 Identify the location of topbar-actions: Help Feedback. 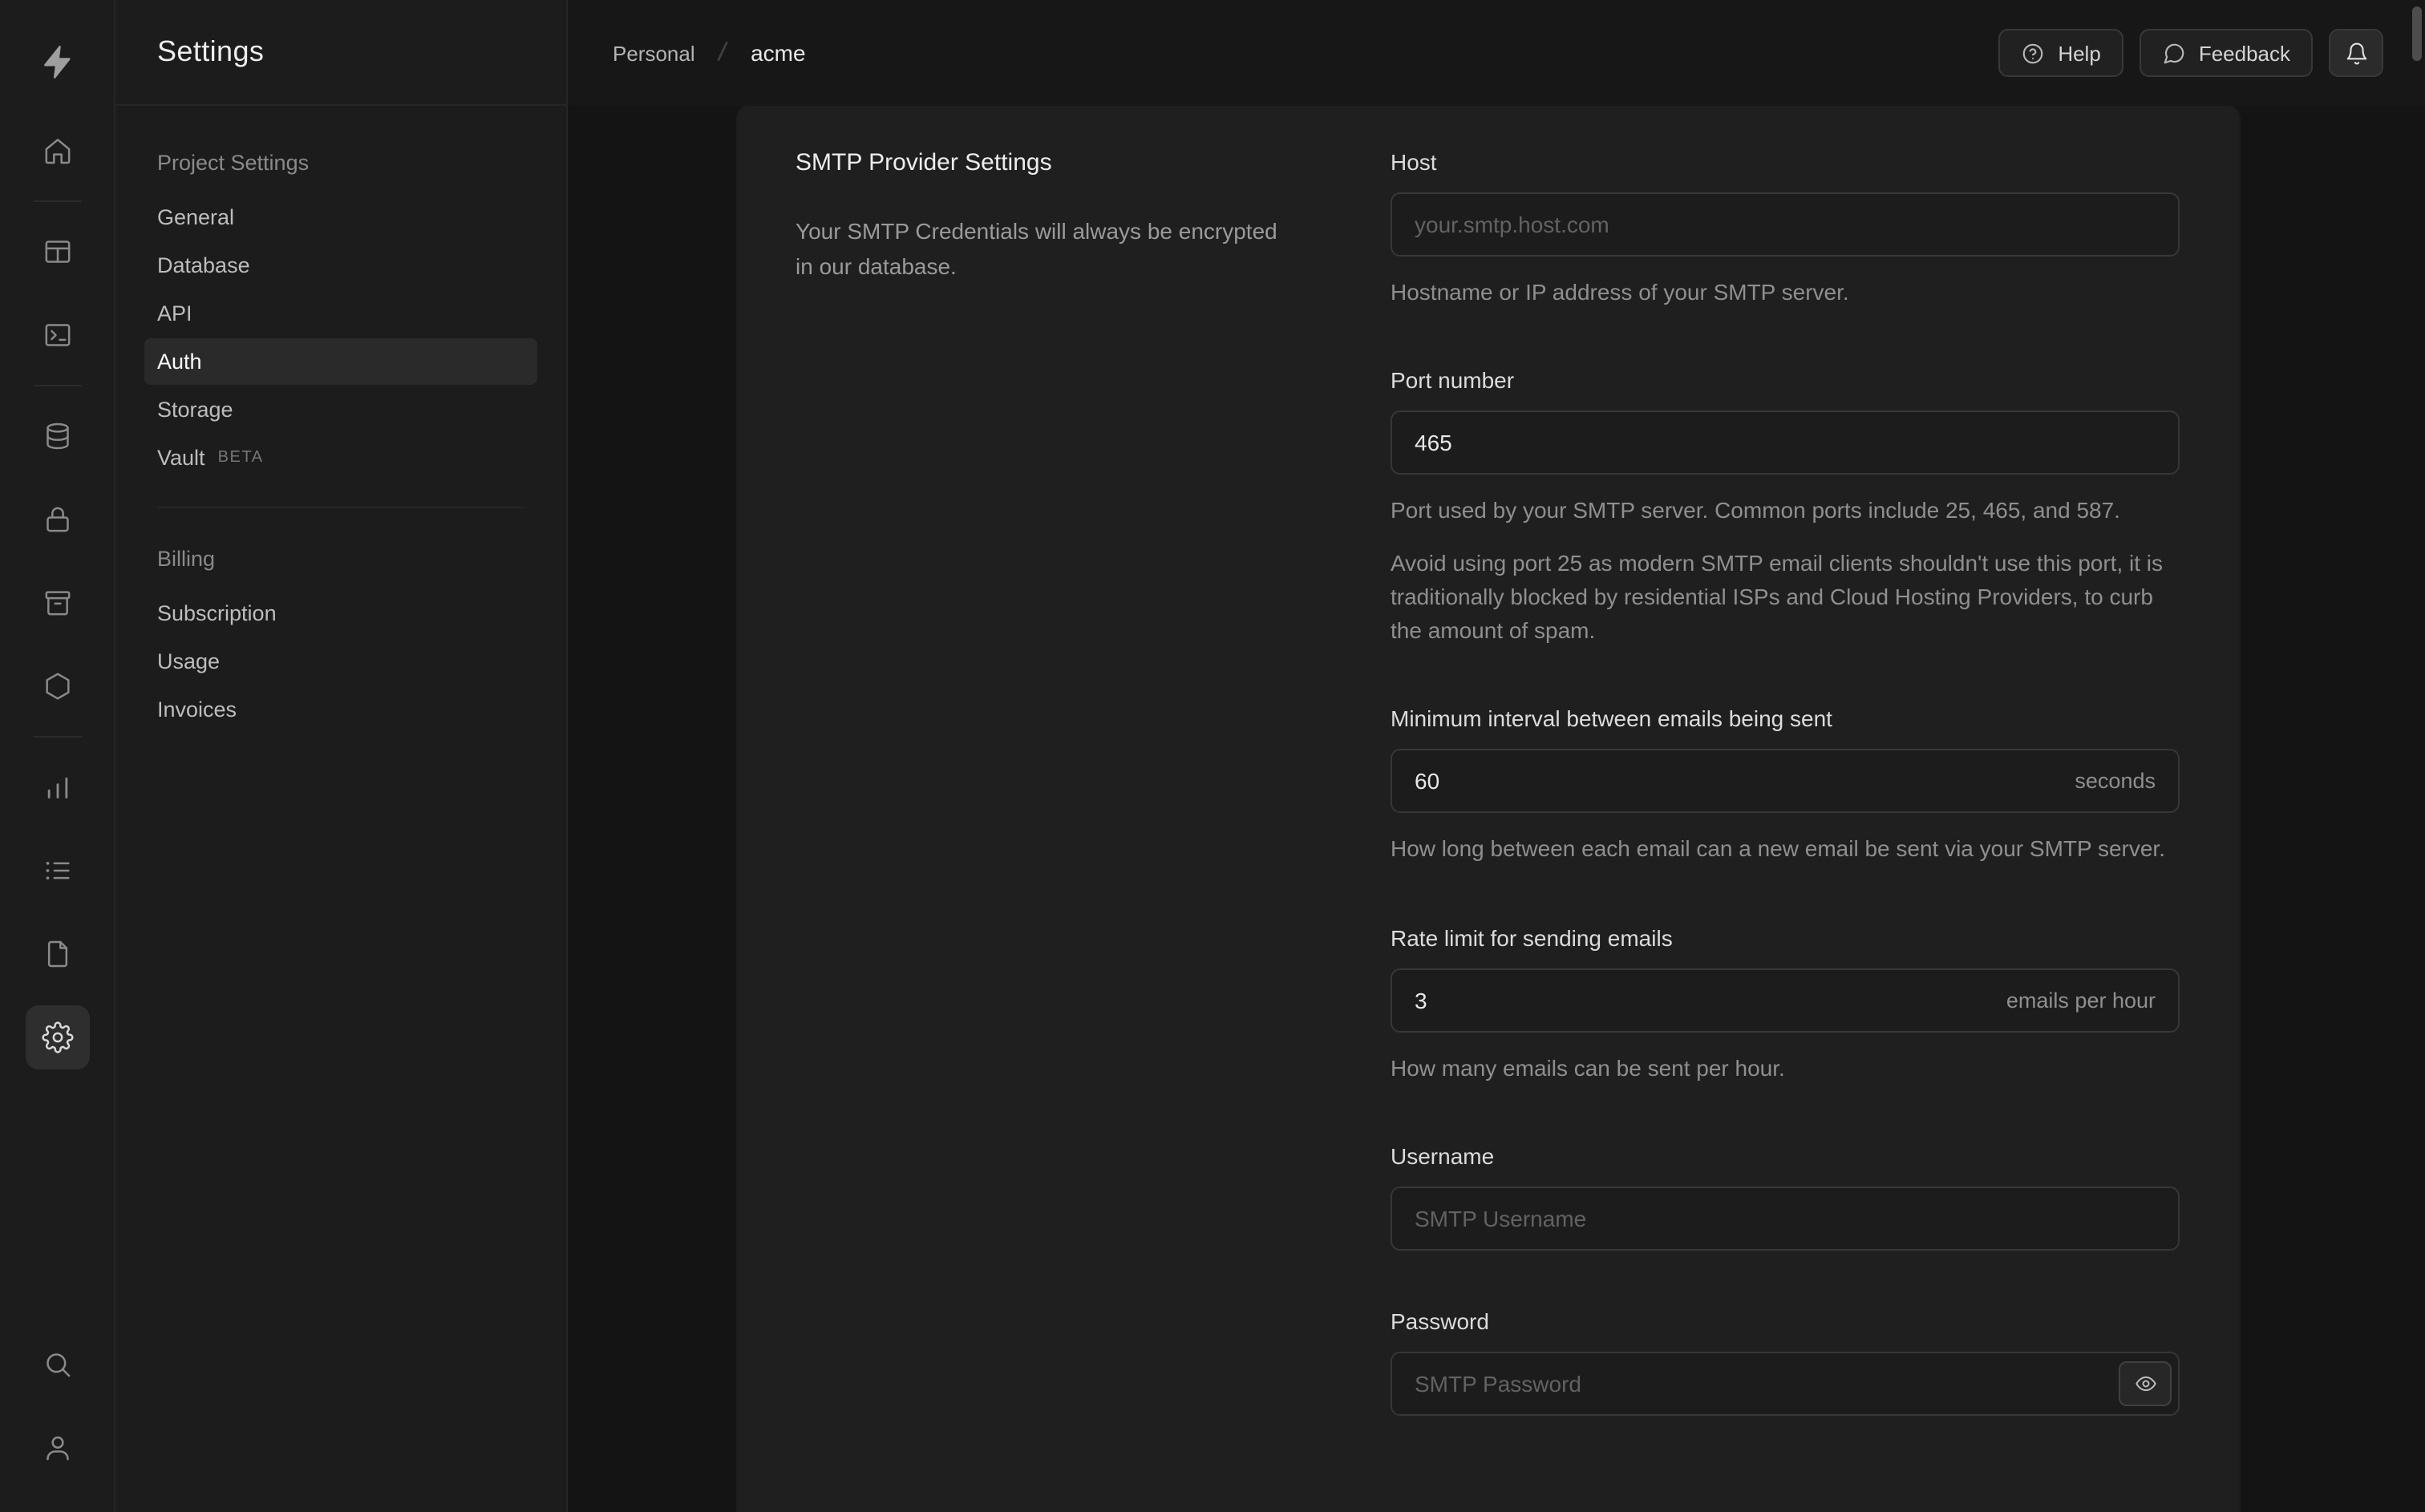
(2190, 53).